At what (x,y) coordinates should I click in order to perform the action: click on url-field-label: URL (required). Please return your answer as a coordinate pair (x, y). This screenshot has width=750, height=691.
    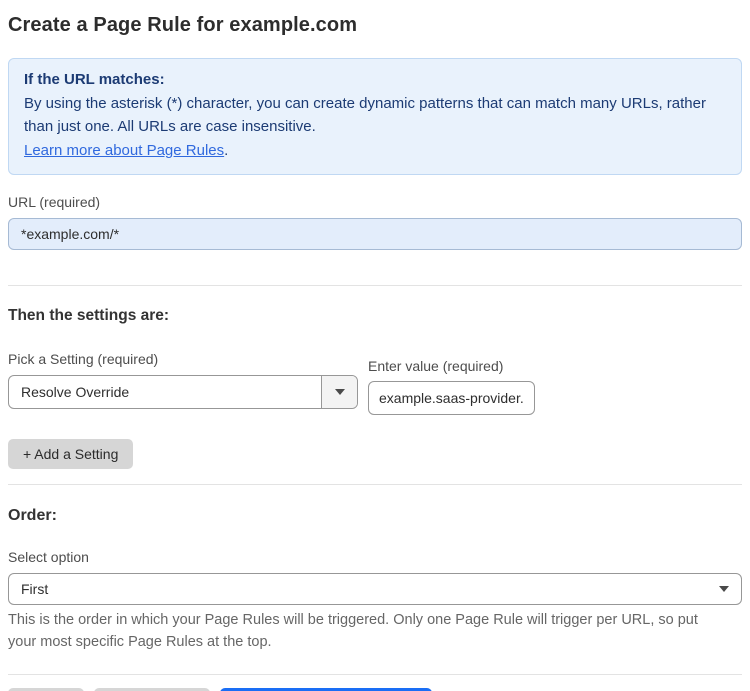
    Looking at the image, I should click on (54, 202).